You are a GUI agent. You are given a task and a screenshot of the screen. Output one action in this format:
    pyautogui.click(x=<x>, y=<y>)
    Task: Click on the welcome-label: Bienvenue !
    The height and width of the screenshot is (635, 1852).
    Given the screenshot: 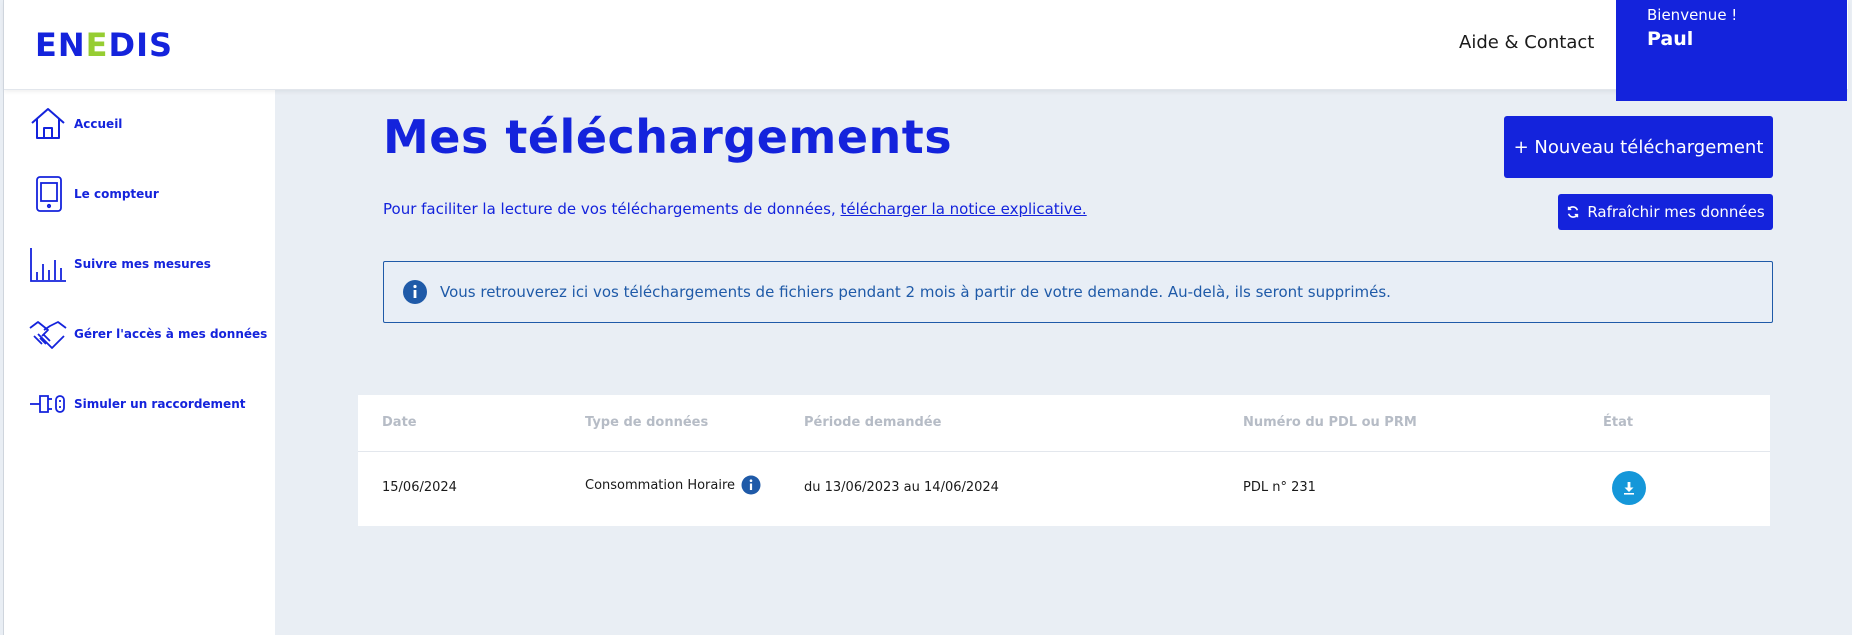 What is the action you would take?
    pyautogui.click(x=1692, y=15)
    